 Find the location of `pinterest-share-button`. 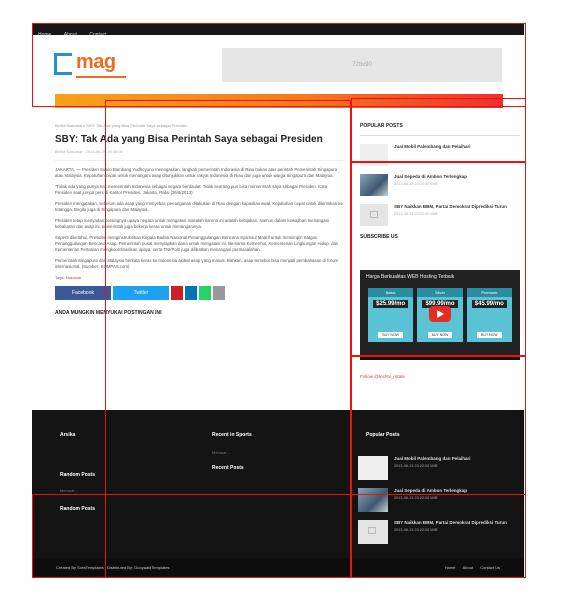

pinterest-share-button is located at coordinates (177, 293).